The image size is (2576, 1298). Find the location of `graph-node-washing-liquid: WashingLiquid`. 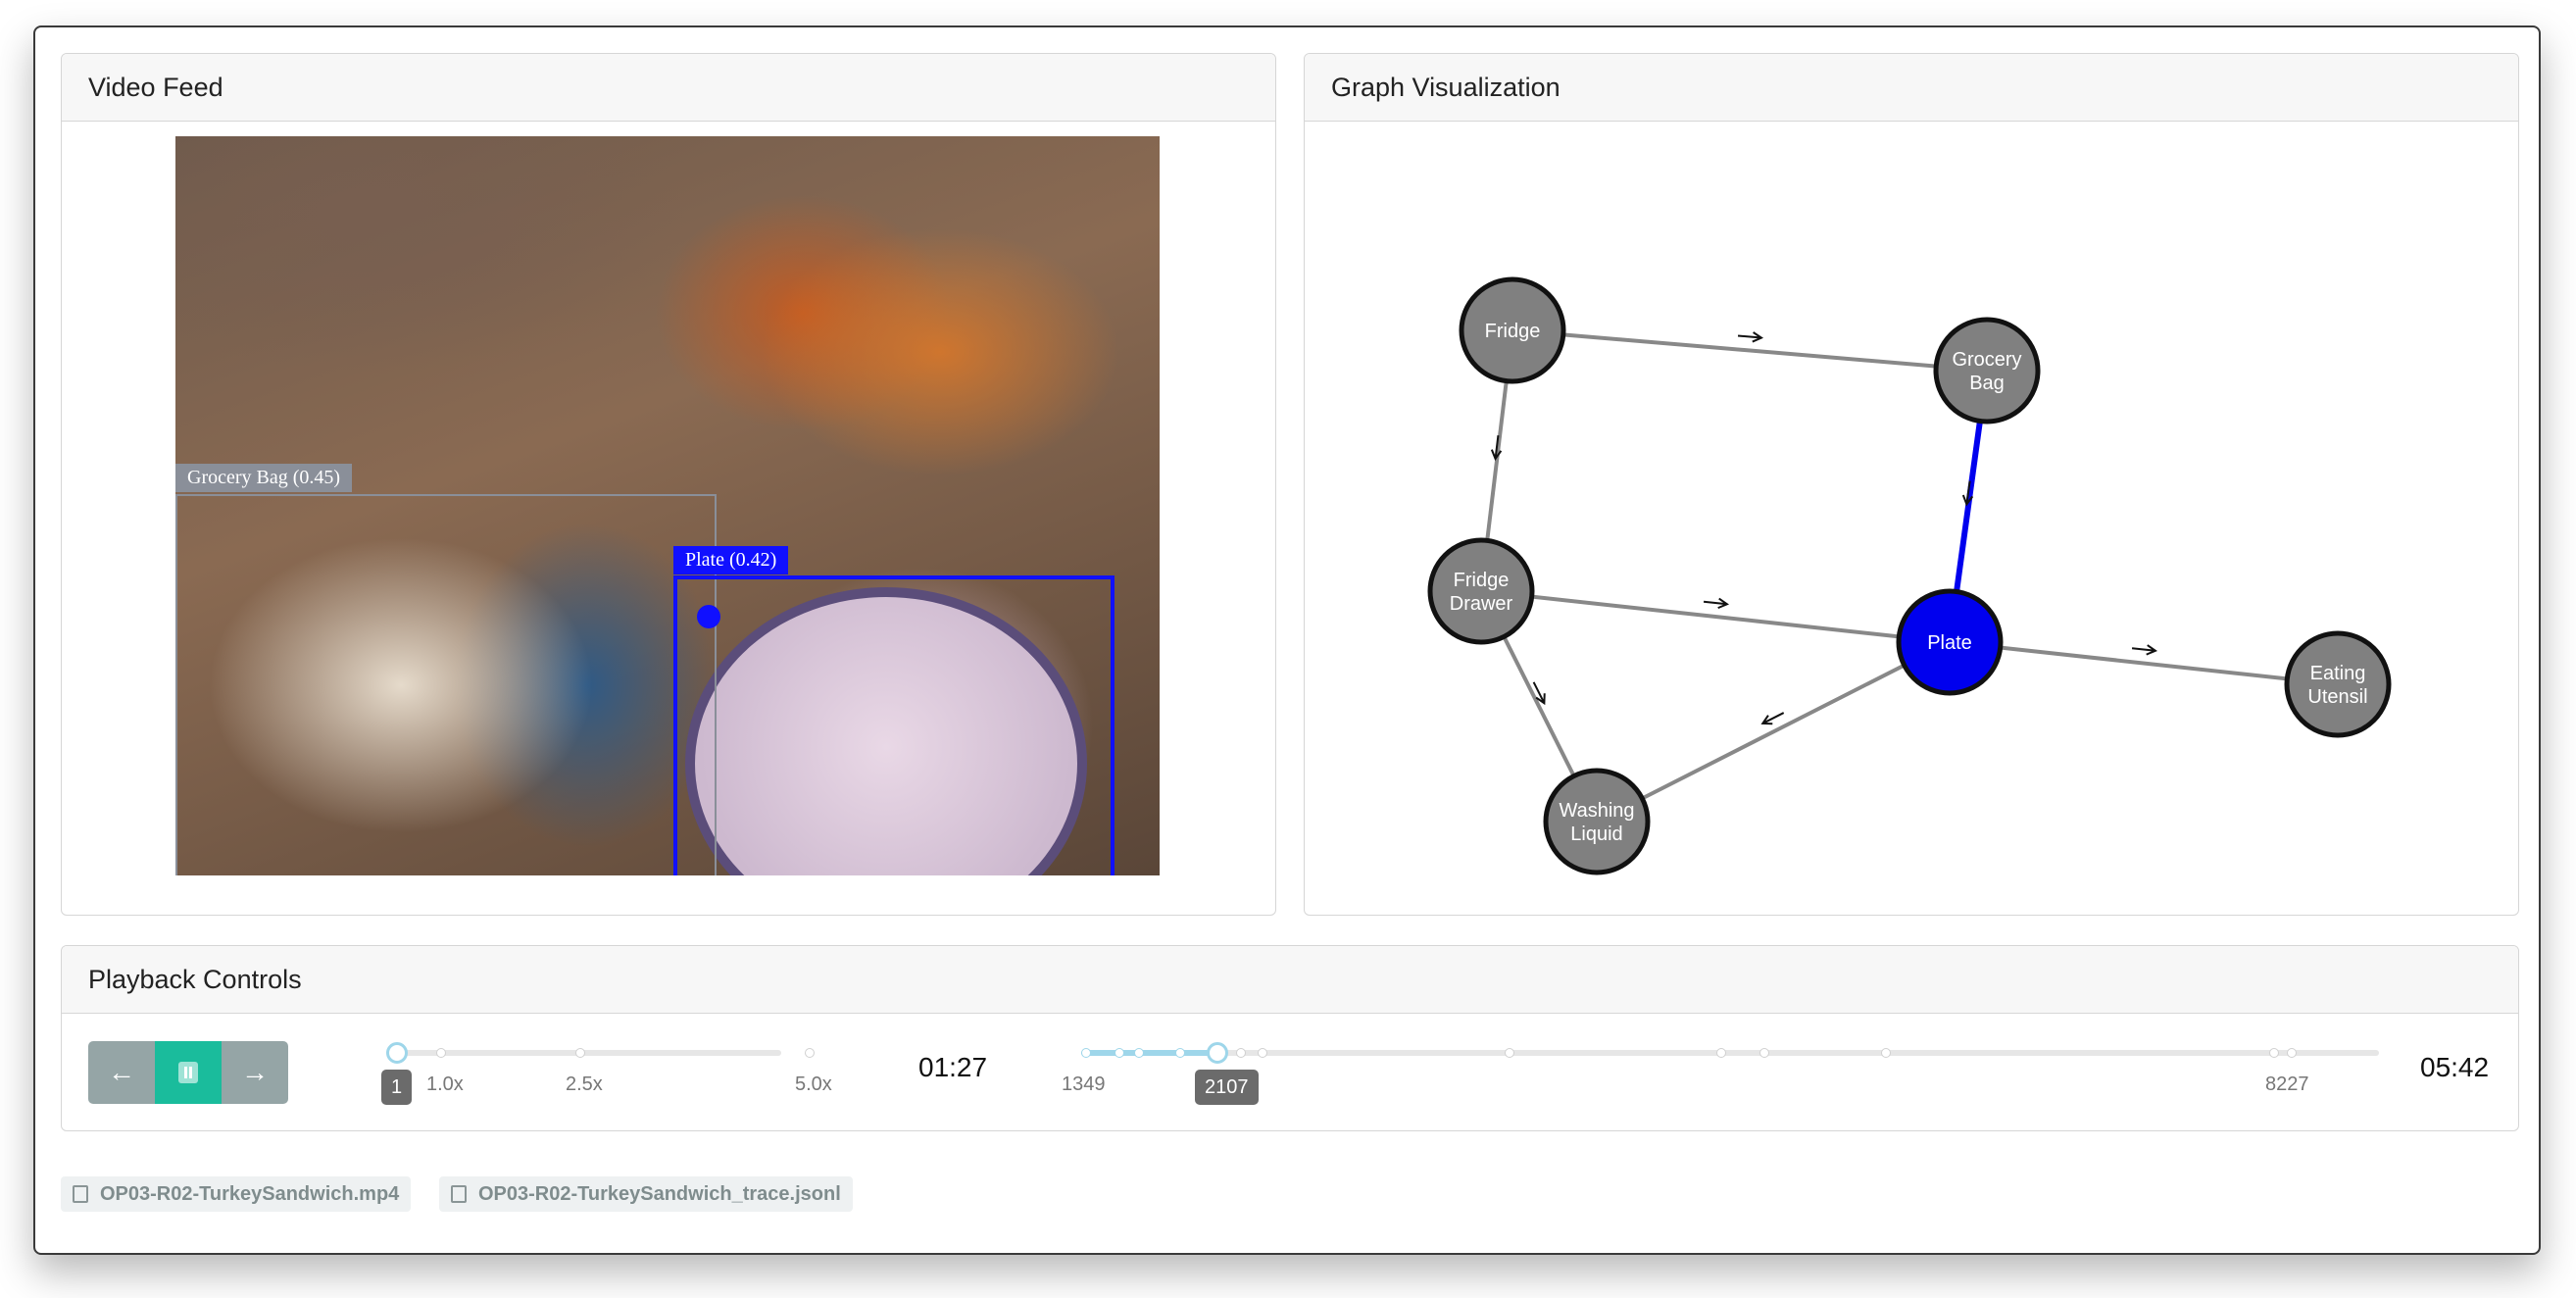

graph-node-washing-liquid: WashingLiquid is located at coordinates (1597, 821).